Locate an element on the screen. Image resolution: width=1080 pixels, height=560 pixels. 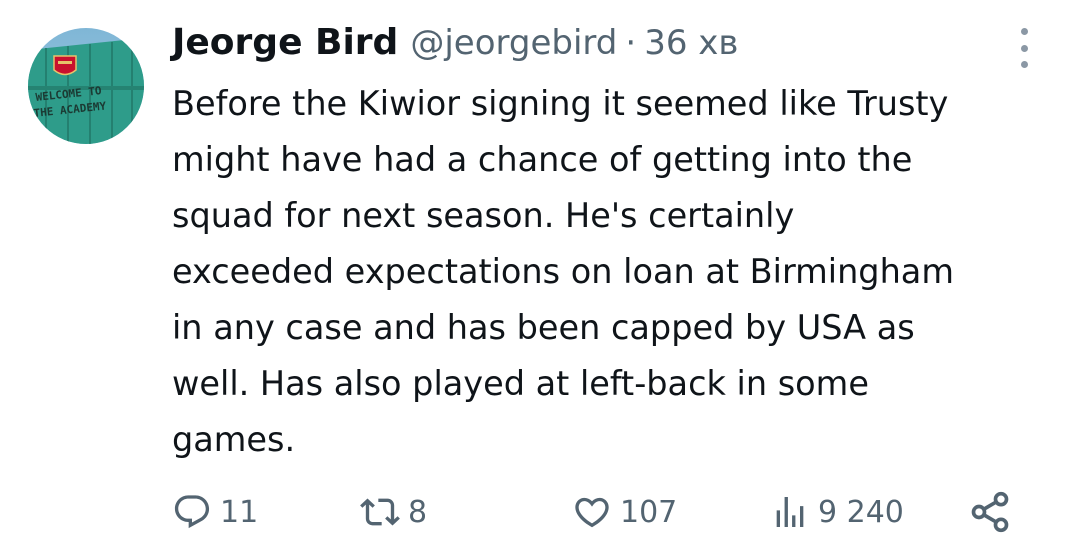
share-button is located at coordinates (990, 512).